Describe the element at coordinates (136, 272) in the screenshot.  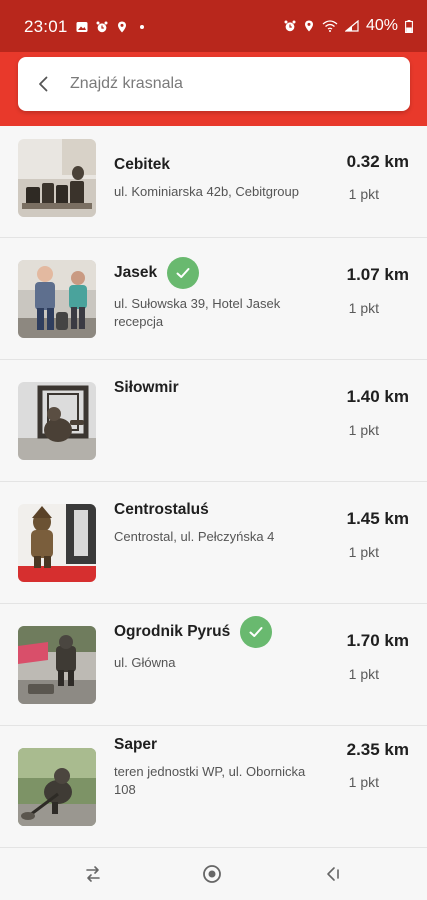
I see `gnome-name-text: Jasek` at that location.